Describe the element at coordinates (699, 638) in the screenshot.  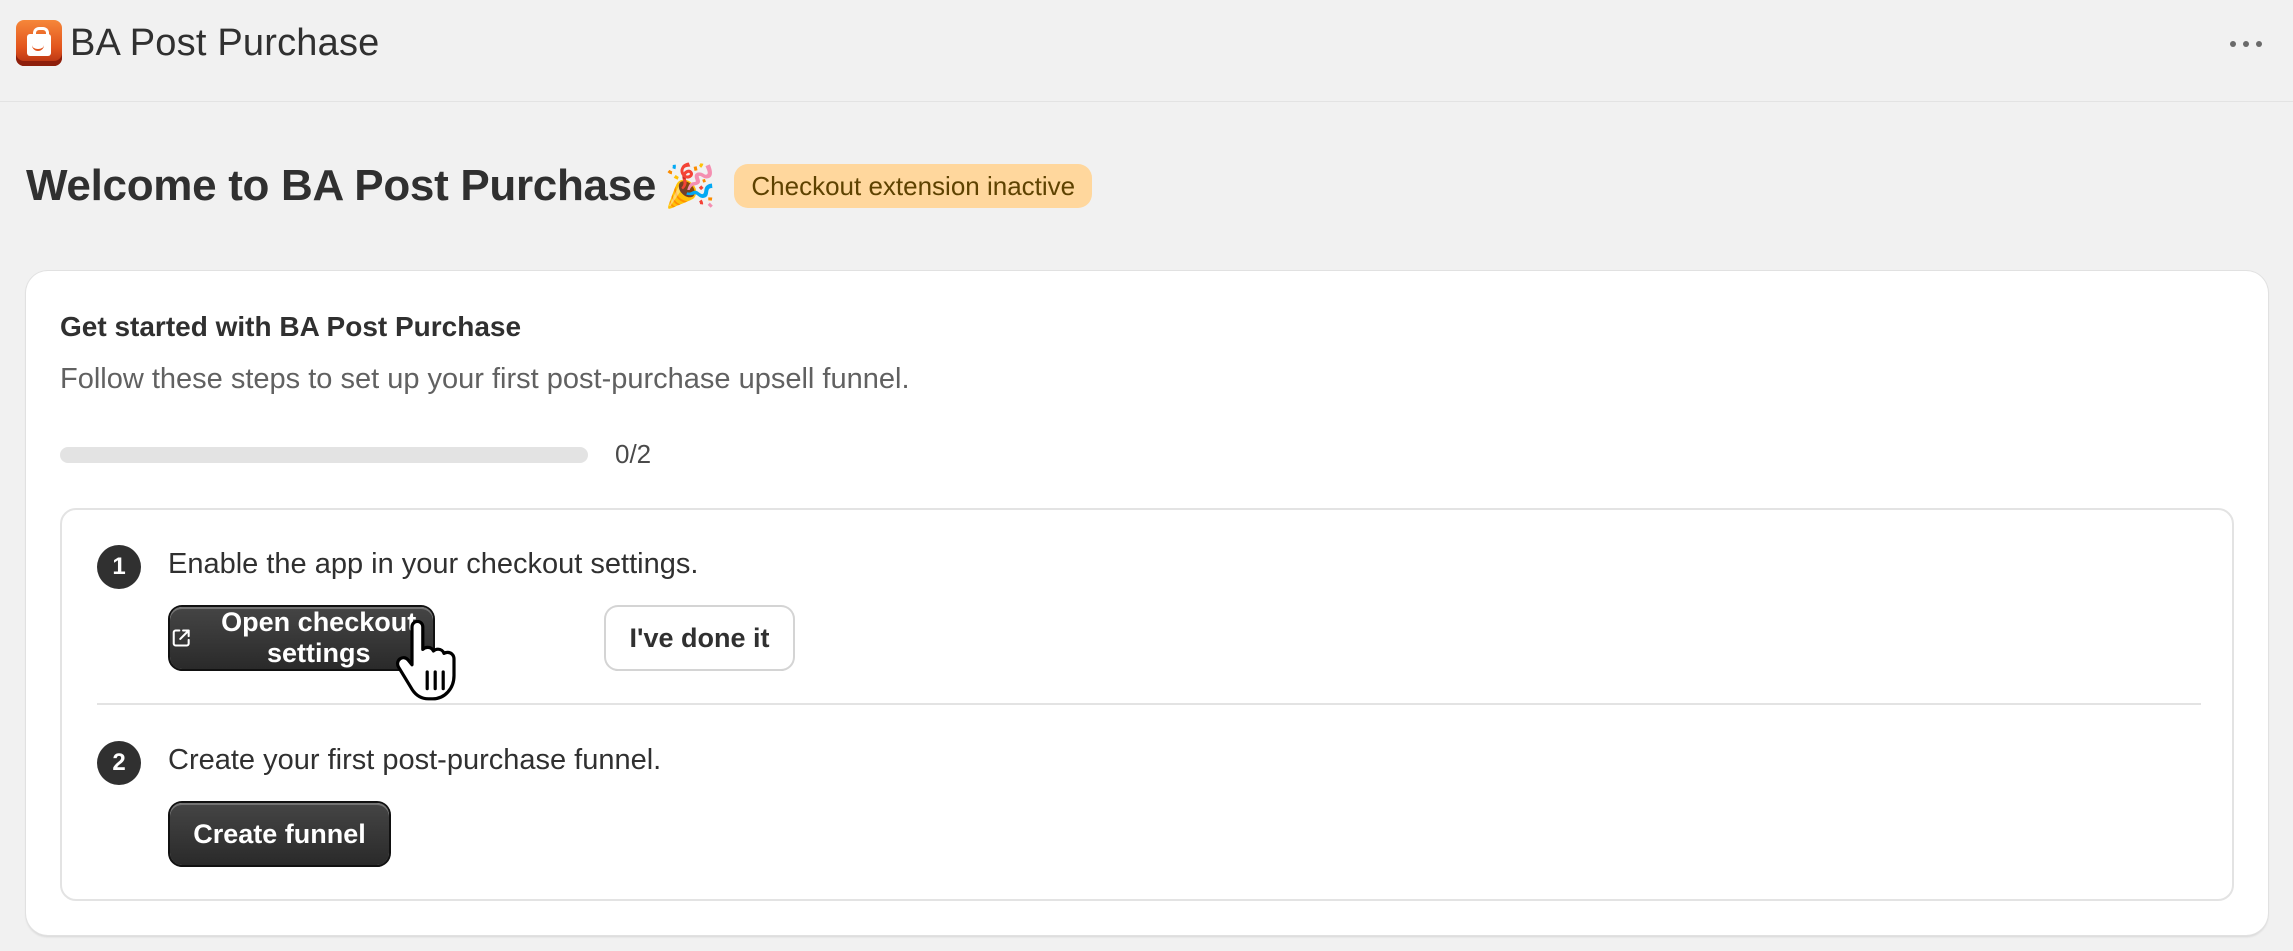
I see `ive-done-it-button: I've done it` at that location.